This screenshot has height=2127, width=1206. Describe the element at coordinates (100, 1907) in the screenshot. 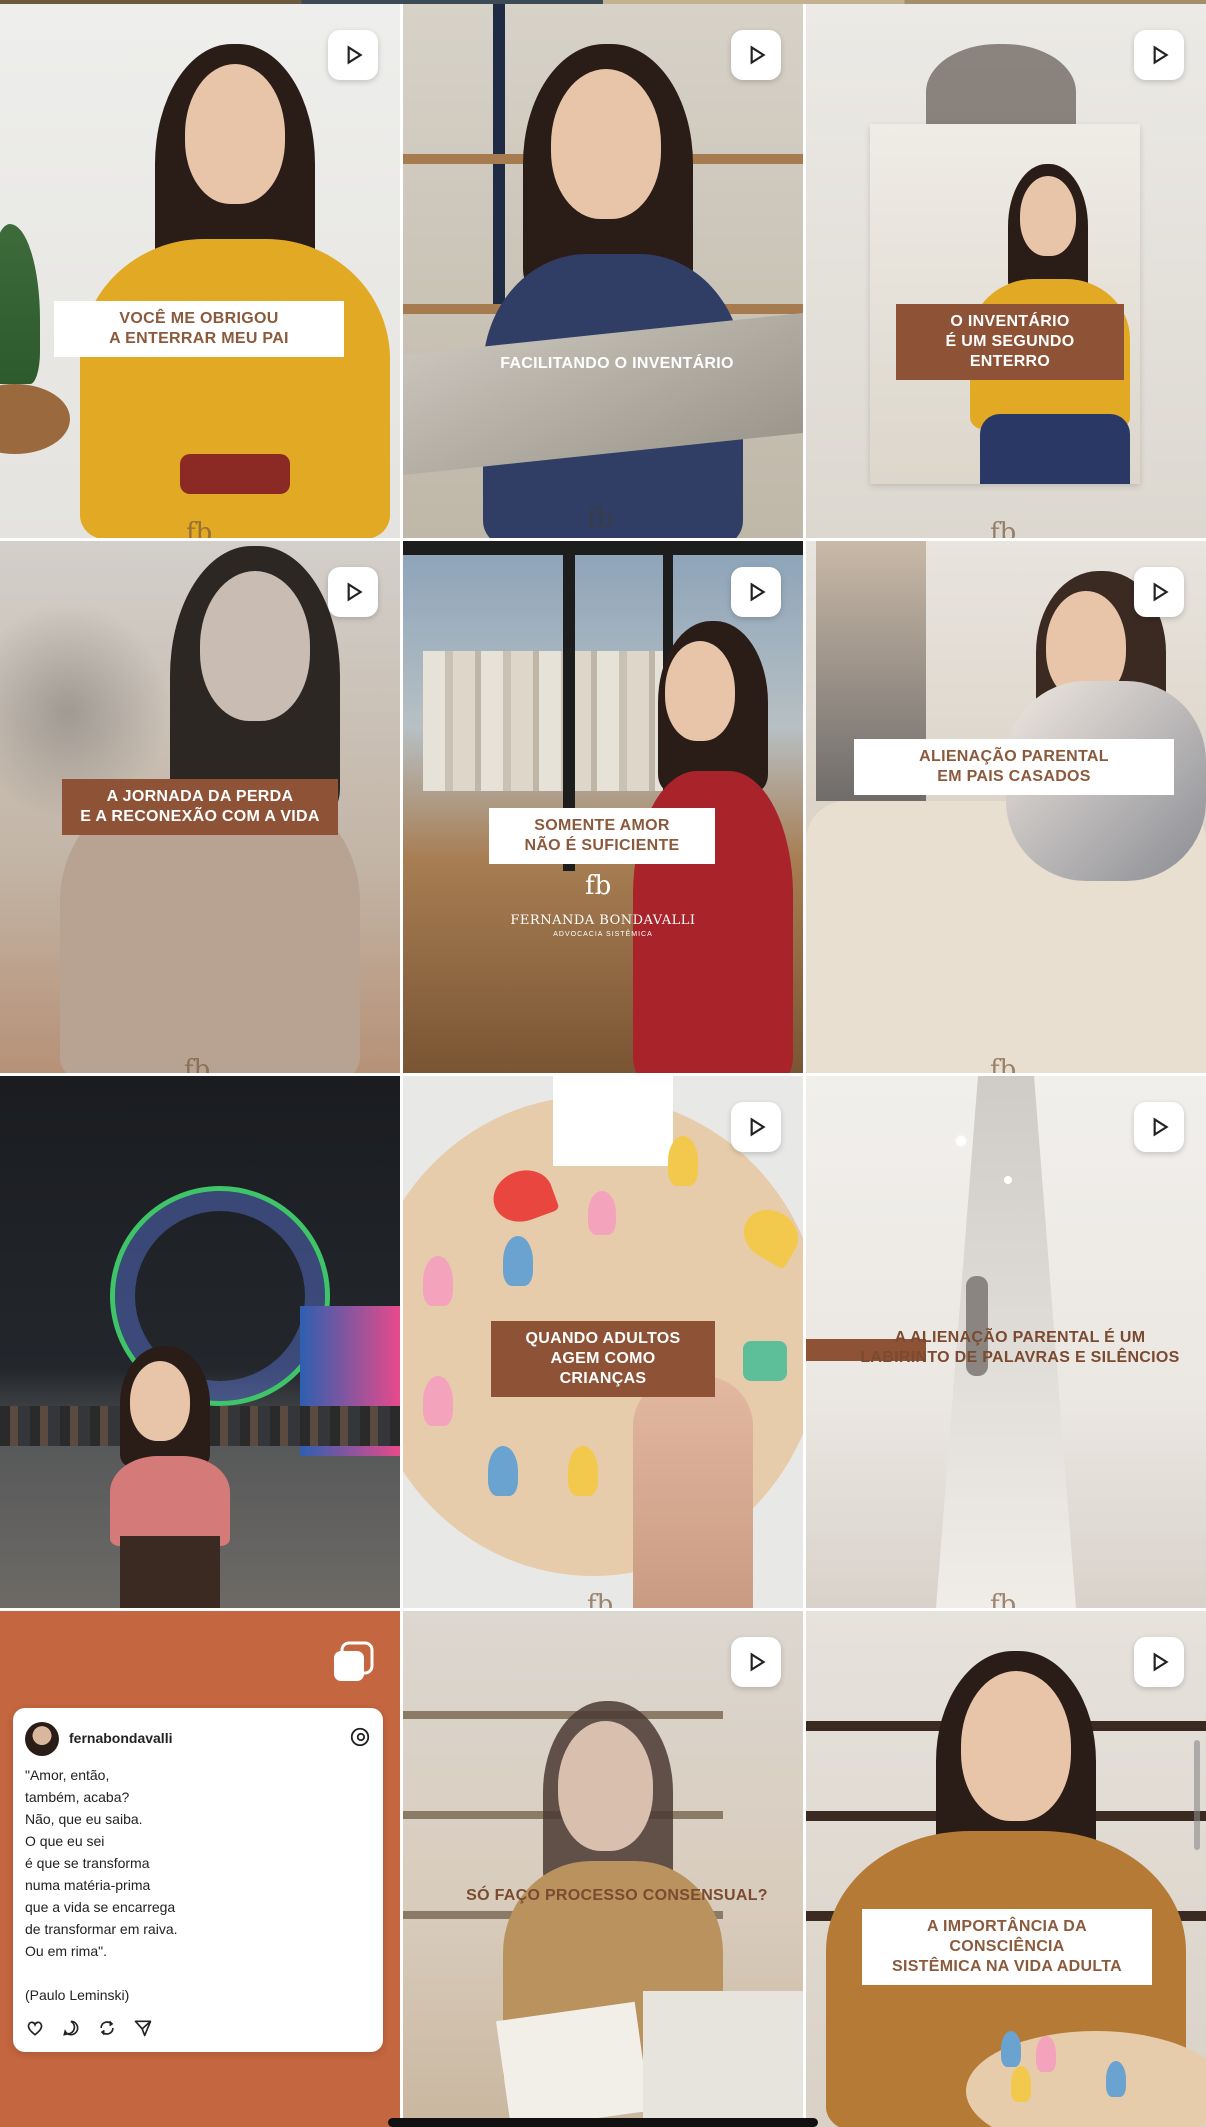

I see `text-line: que a vida se encarrega` at that location.